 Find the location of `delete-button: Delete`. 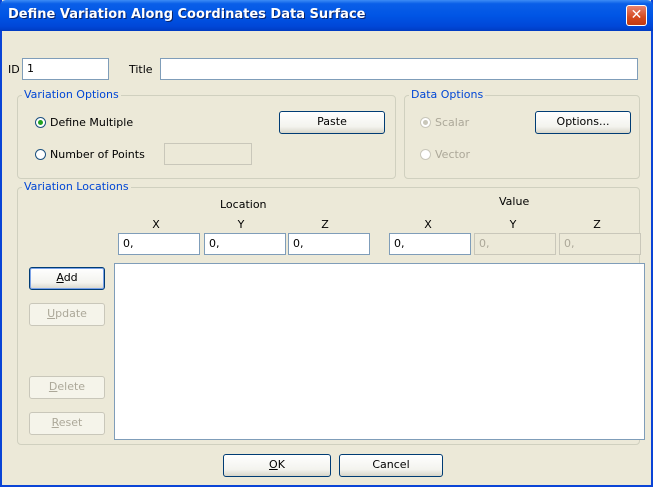

delete-button: Delete is located at coordinates (67, 387).